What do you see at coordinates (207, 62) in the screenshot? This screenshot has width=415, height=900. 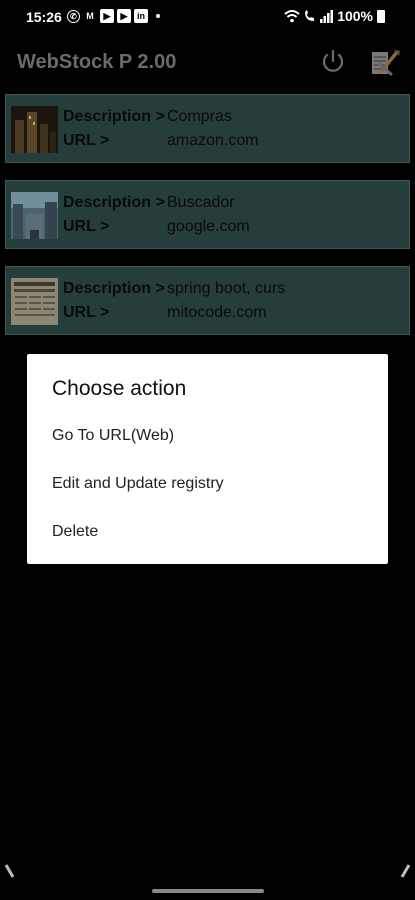 I see `app-bar: WebStock P 2.00` at bounding box center [207, 62].